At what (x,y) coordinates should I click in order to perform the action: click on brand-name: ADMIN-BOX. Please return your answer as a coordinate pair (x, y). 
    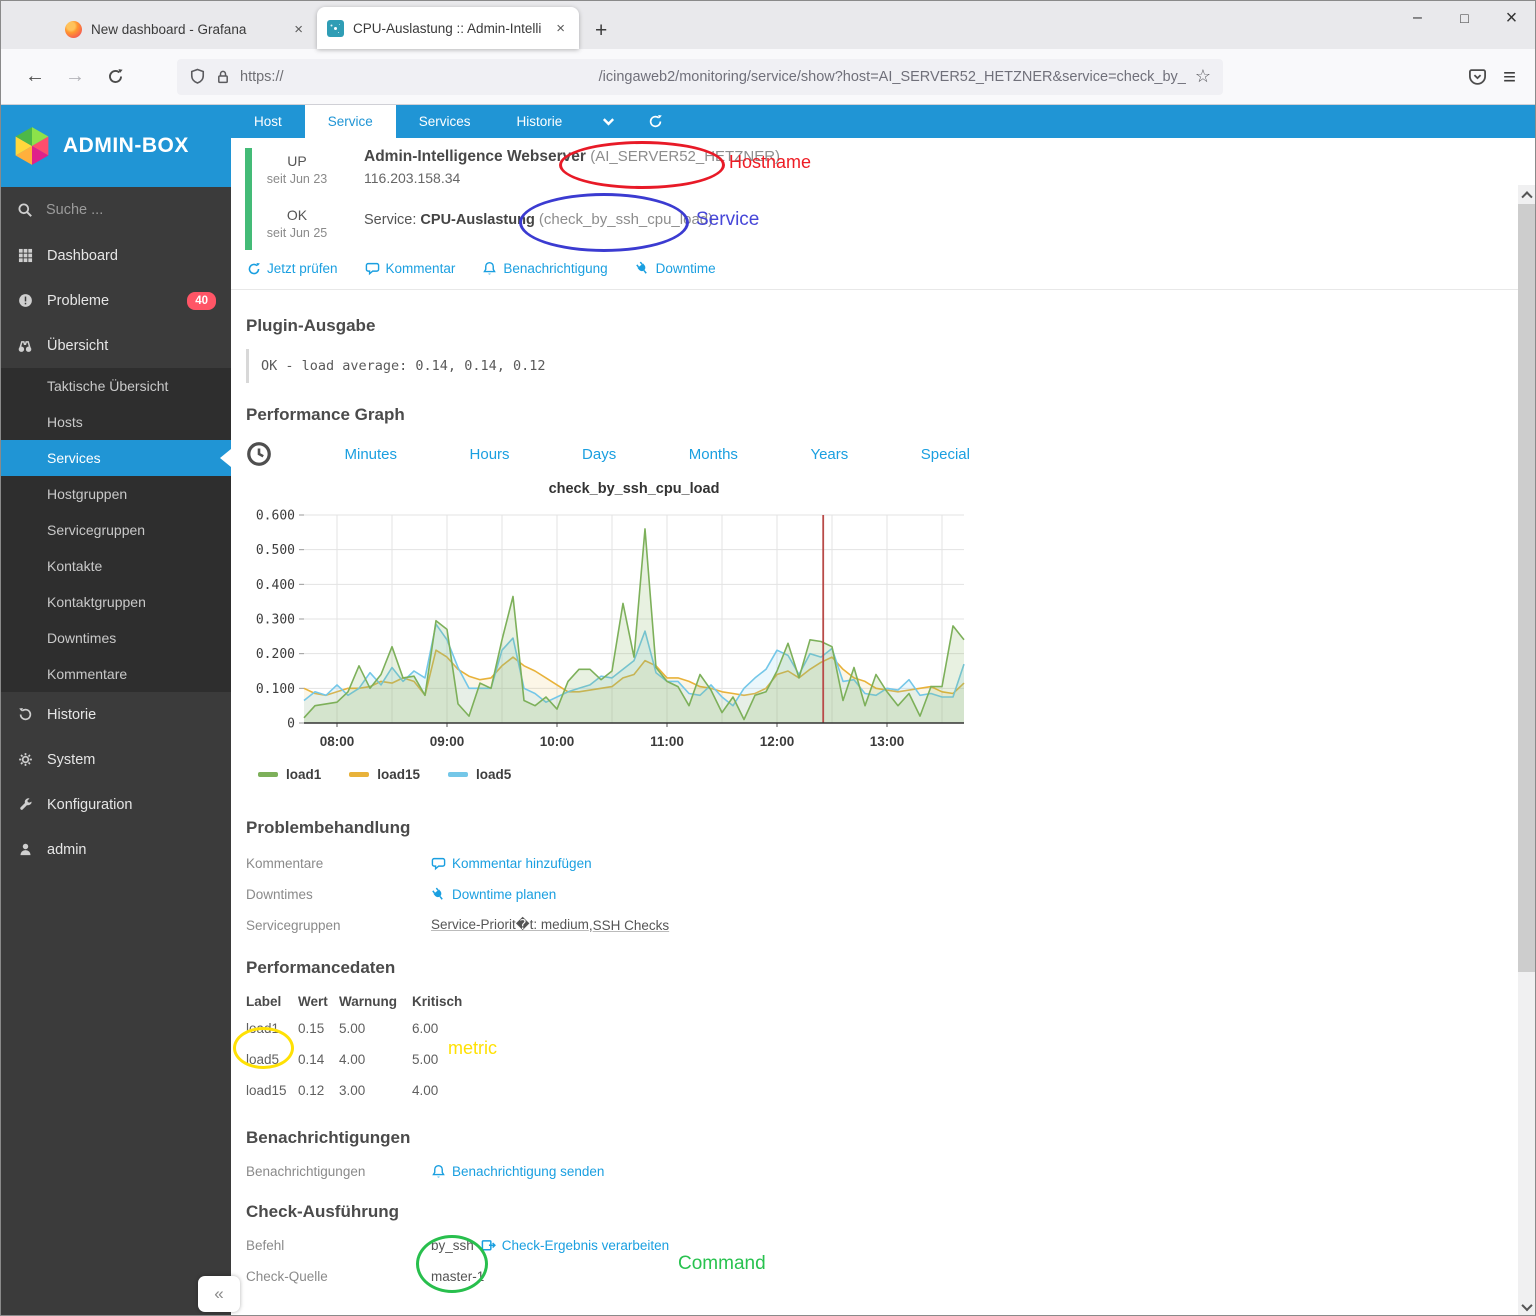
    Looking at the image, I should click on (126, 145).